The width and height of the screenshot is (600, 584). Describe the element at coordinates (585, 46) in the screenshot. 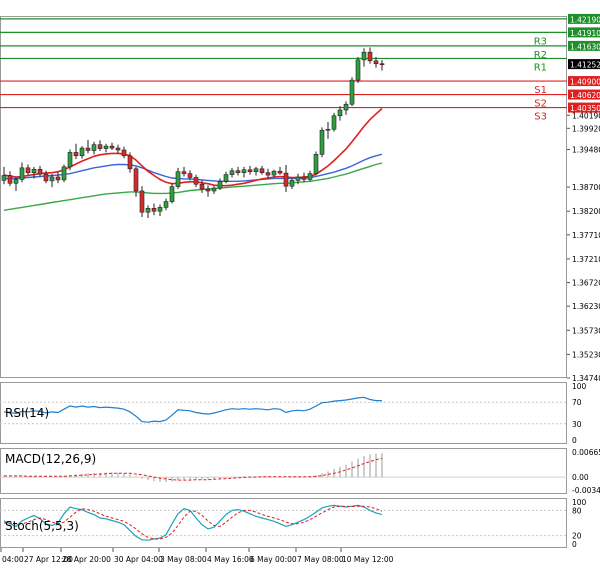

I see `level-price-R2: 1.41630` at that location.